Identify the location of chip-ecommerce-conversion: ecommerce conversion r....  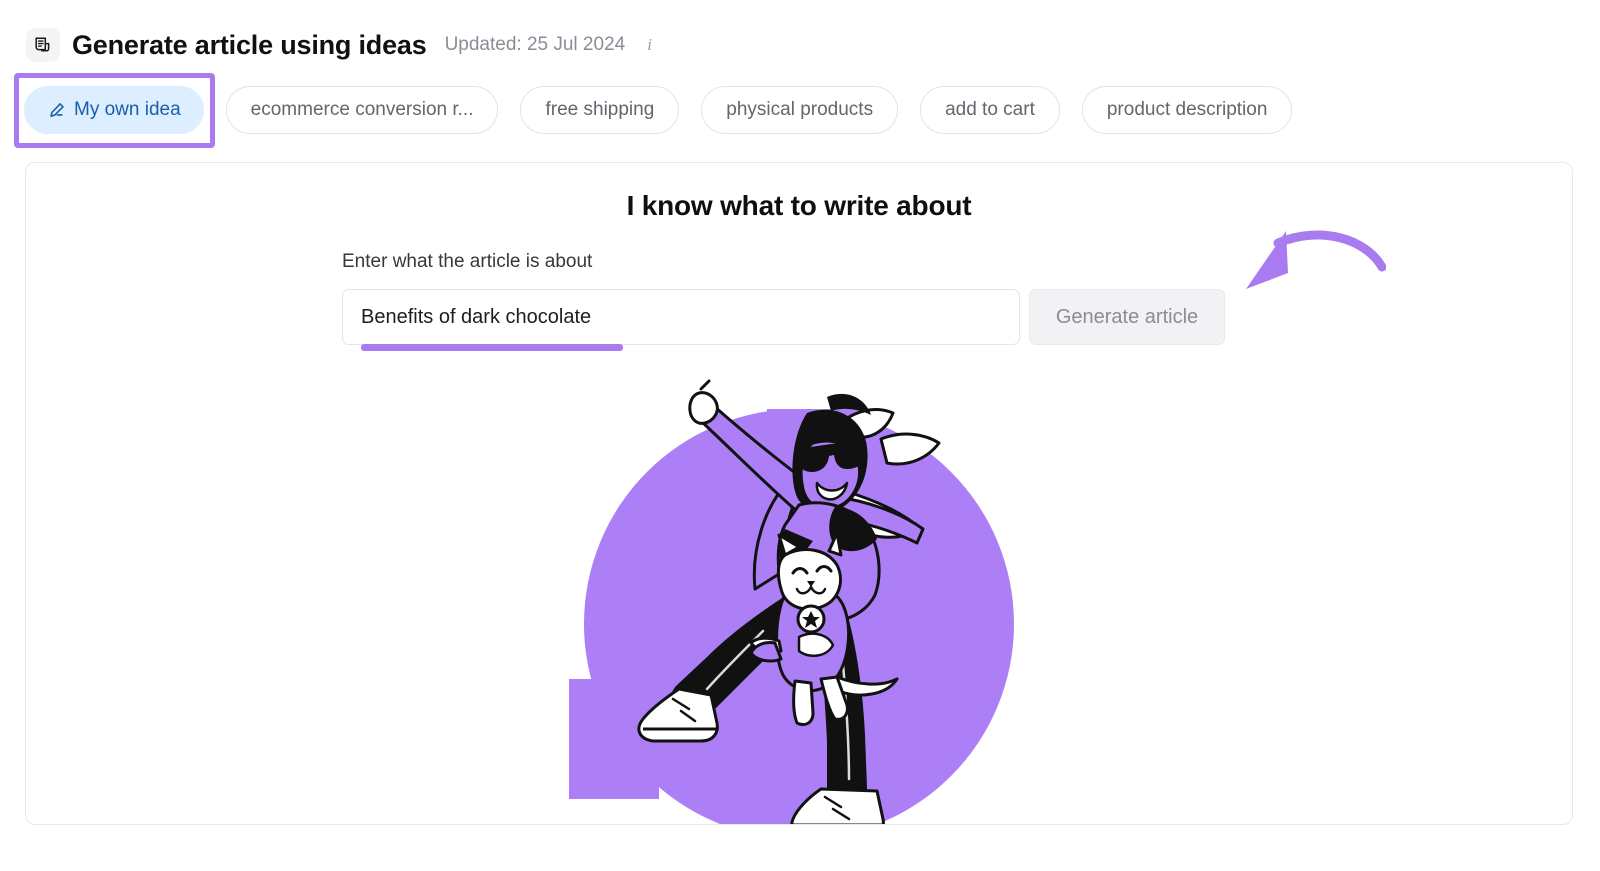
(362, 110).